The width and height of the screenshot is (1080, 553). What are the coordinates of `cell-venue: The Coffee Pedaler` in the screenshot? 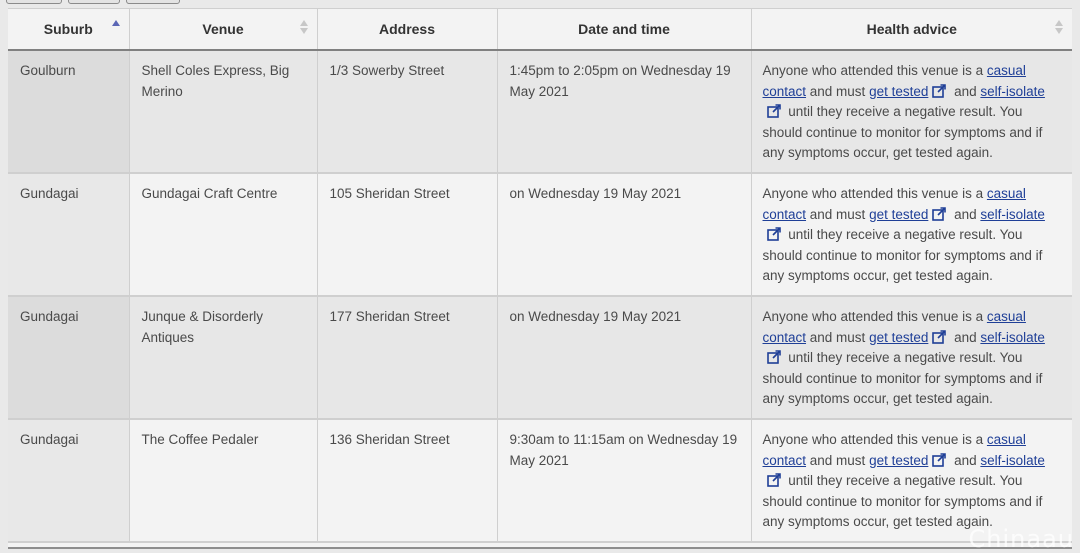 It's located at (223, 481).